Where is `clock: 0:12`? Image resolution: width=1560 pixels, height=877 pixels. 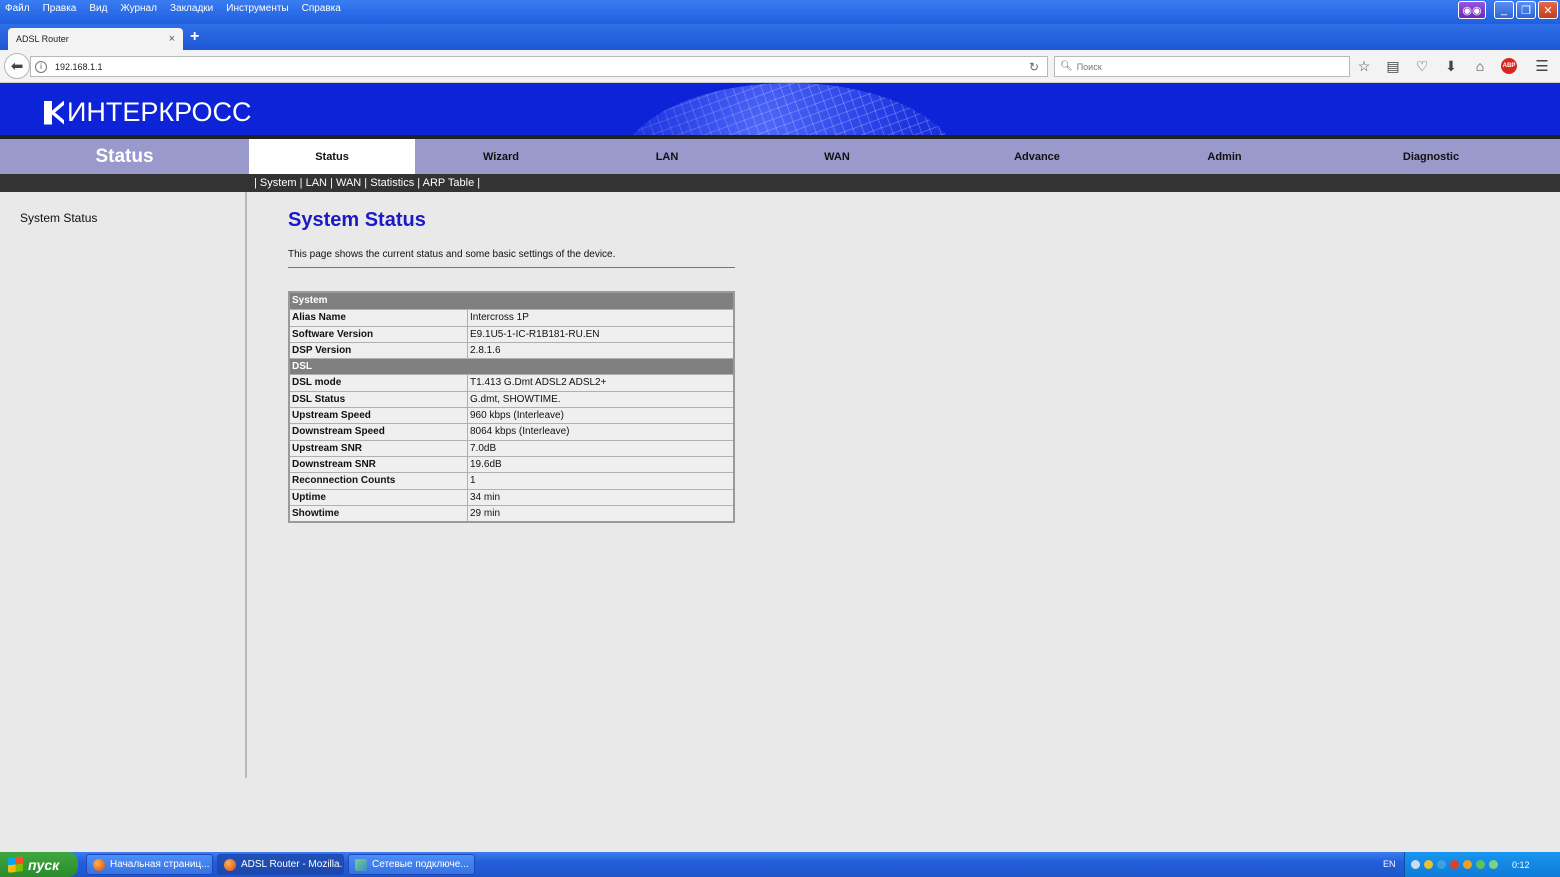 clock: 0:12 is located at coordinates (1521, 864).